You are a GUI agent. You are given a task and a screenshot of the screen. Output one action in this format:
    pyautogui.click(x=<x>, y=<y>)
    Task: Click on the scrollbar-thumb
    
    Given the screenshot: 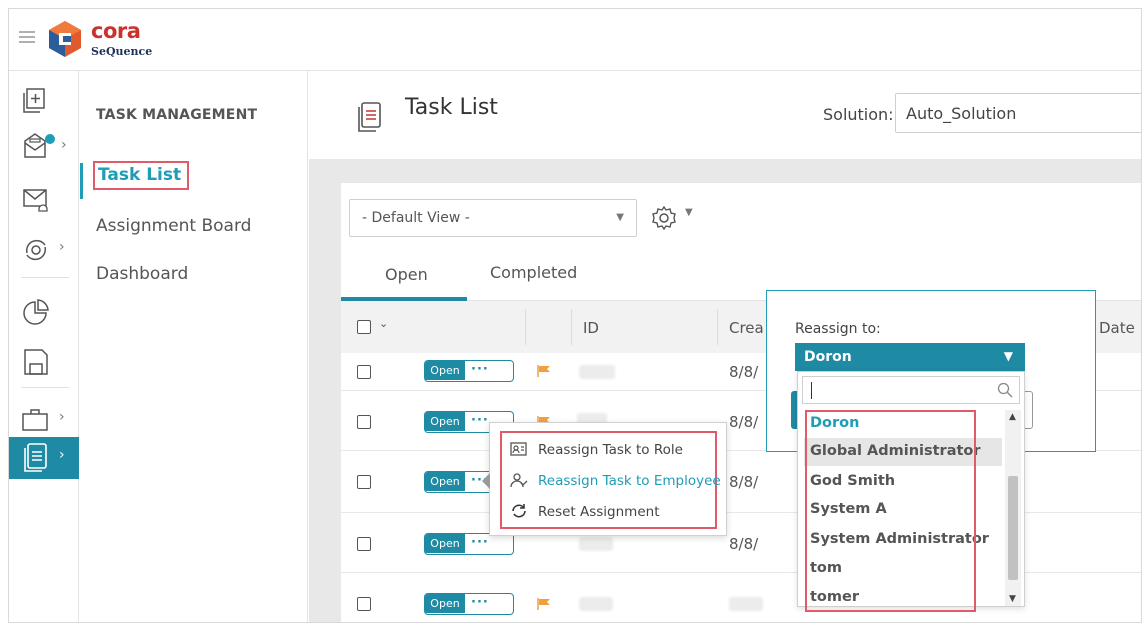 What is the action you would take?
    pyautogui.click(x=1013, y=528)
    